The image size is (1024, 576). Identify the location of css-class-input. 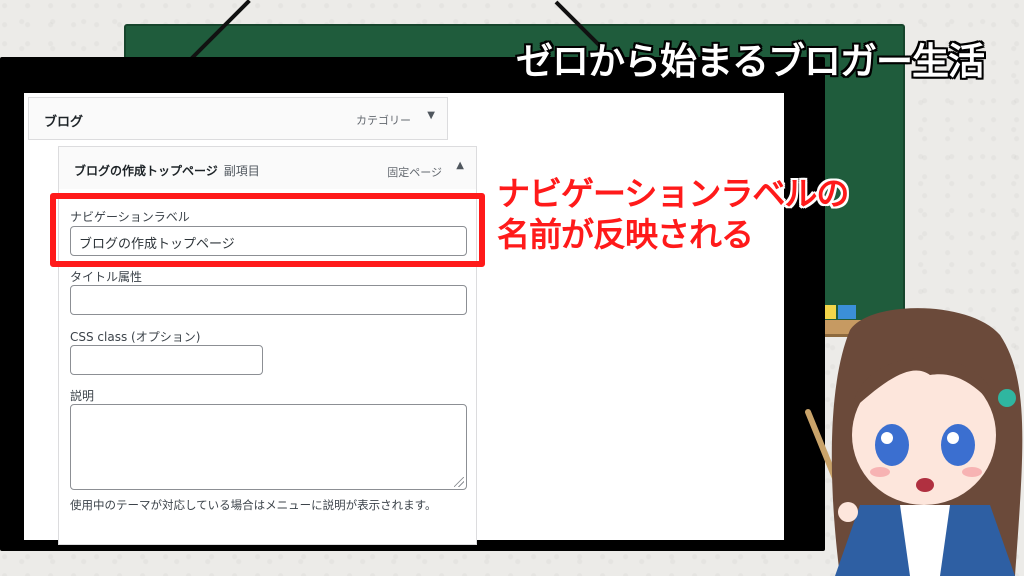
(166, 360).